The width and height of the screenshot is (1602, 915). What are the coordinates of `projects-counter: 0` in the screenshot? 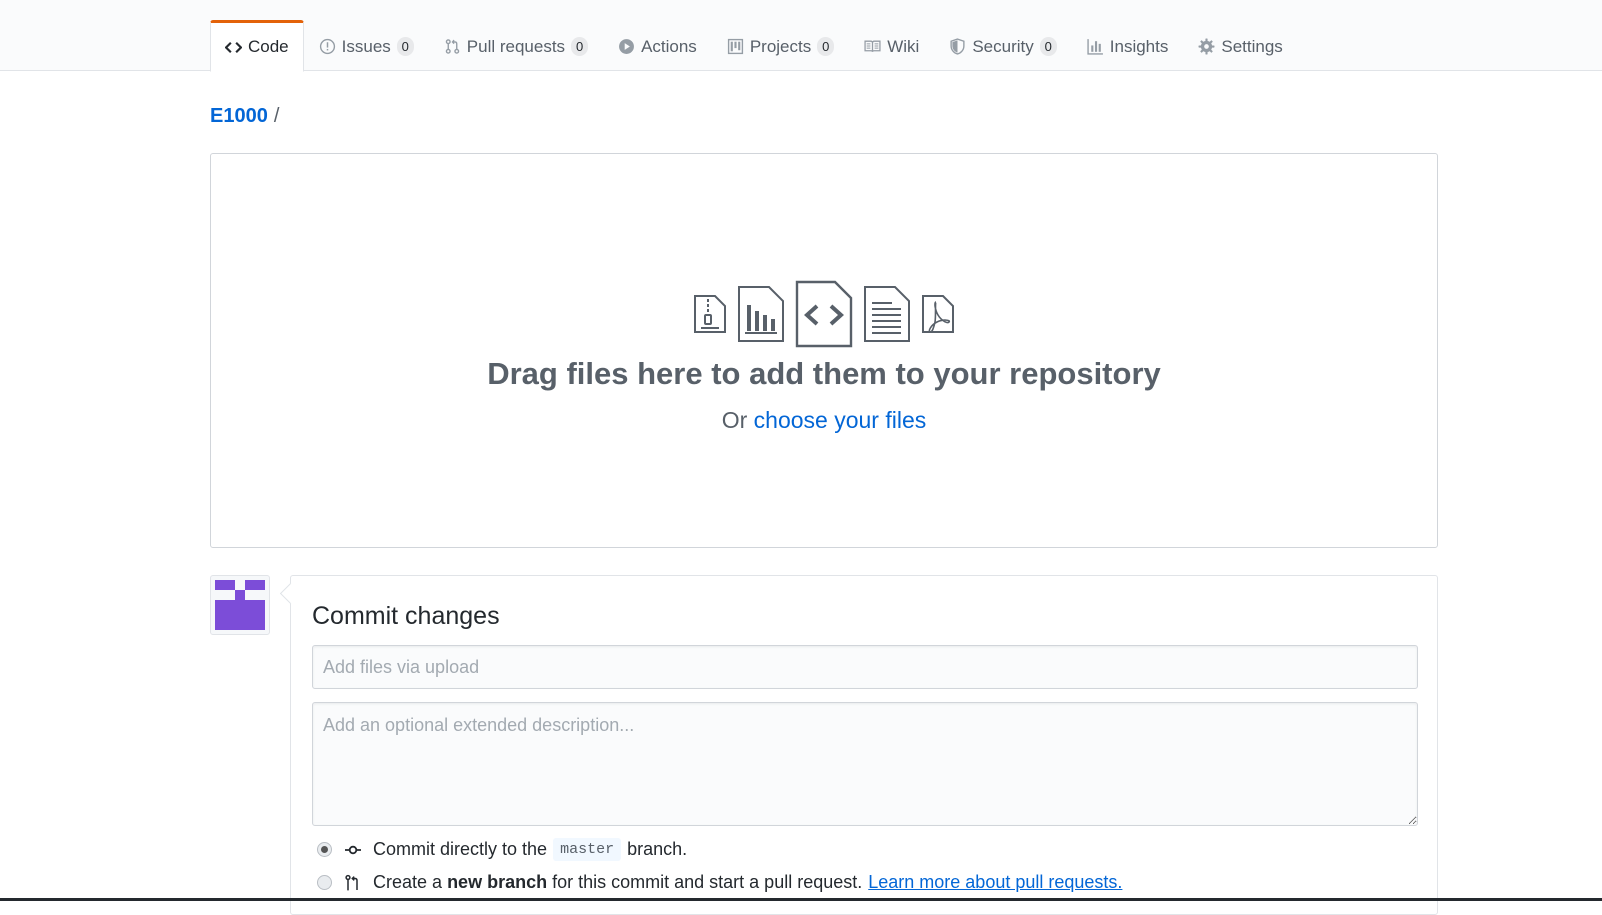 It's located at (826, 46).